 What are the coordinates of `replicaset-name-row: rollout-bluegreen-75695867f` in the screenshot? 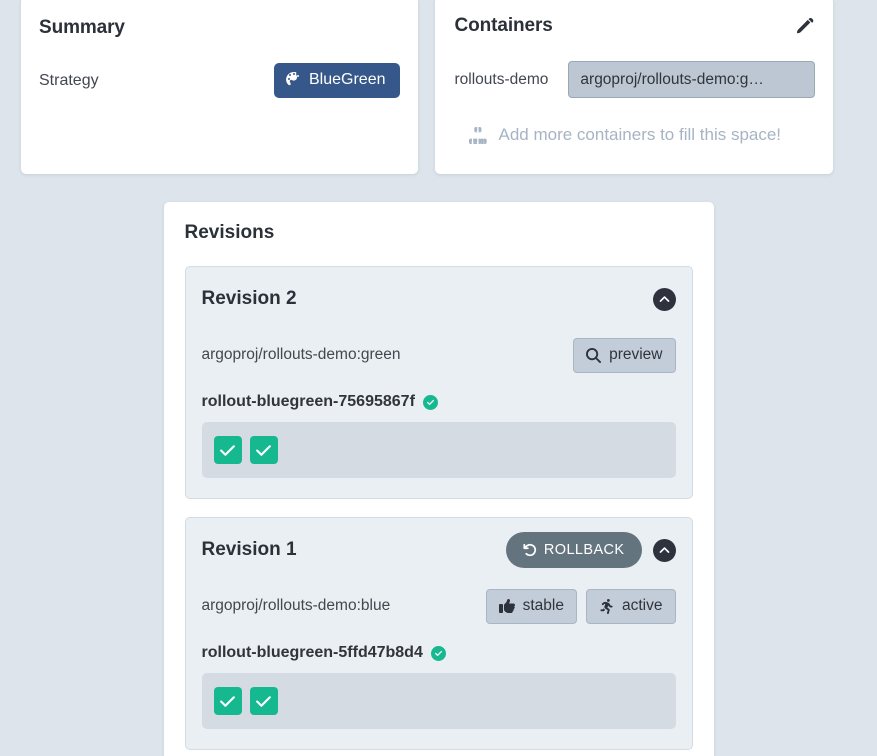 It's located at (439, 402).